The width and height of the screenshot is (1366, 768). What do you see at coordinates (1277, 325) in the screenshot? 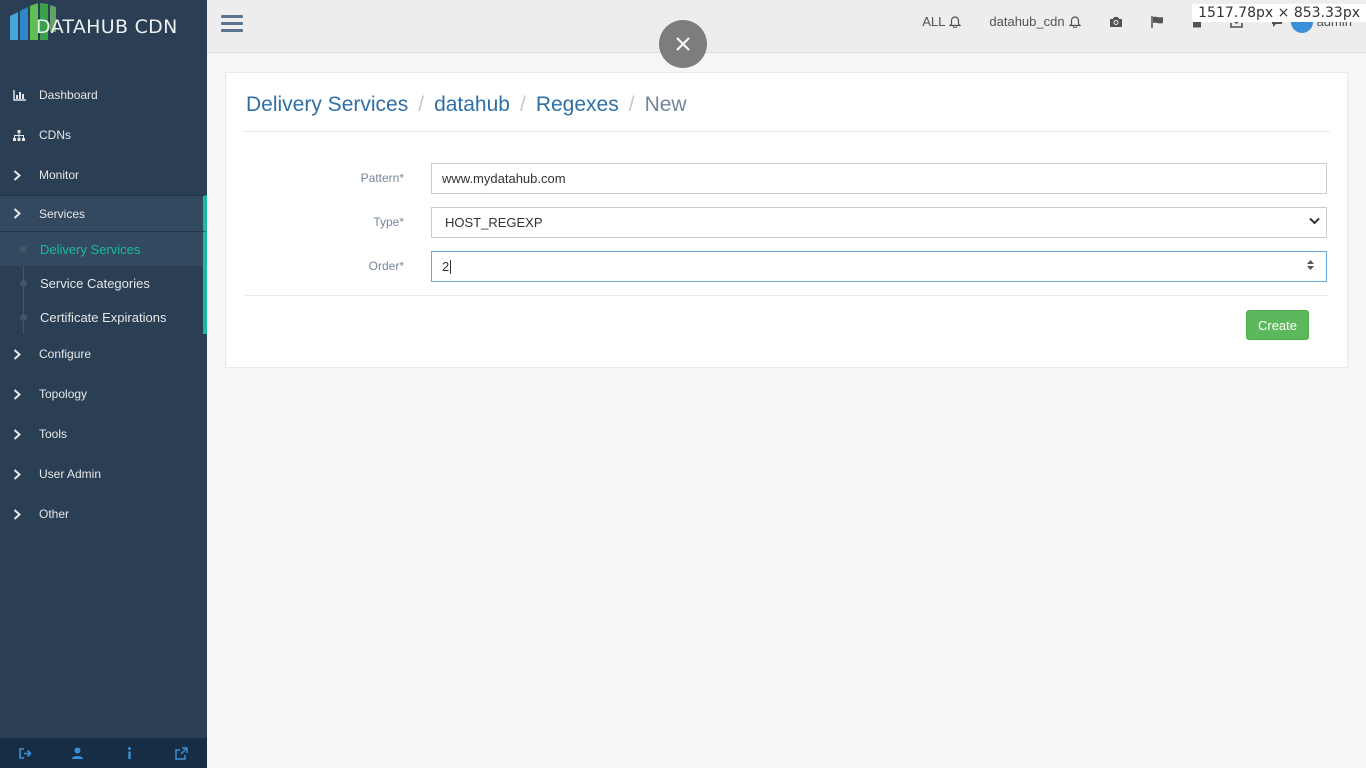
I see `create-button: Create` at bounding box center [1277, 325].